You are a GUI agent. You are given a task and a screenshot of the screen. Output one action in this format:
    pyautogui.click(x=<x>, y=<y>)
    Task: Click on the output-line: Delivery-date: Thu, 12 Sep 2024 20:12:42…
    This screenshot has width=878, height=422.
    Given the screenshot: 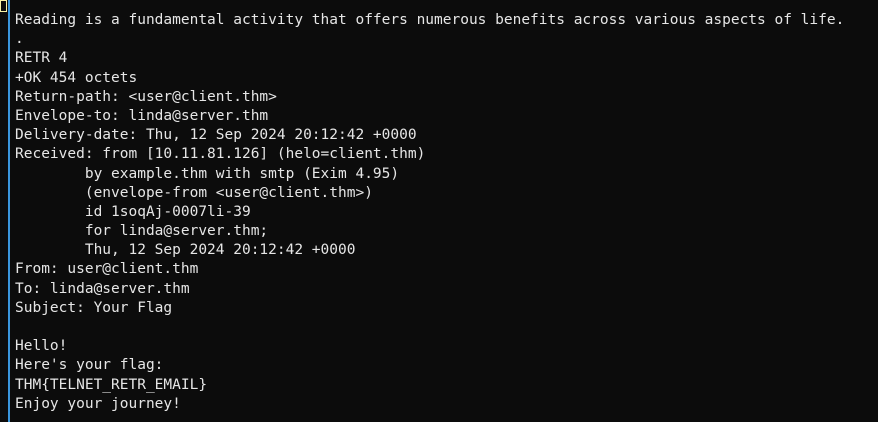 What is the action you would take?
    pyautogui.click(x=216, y=135)
    